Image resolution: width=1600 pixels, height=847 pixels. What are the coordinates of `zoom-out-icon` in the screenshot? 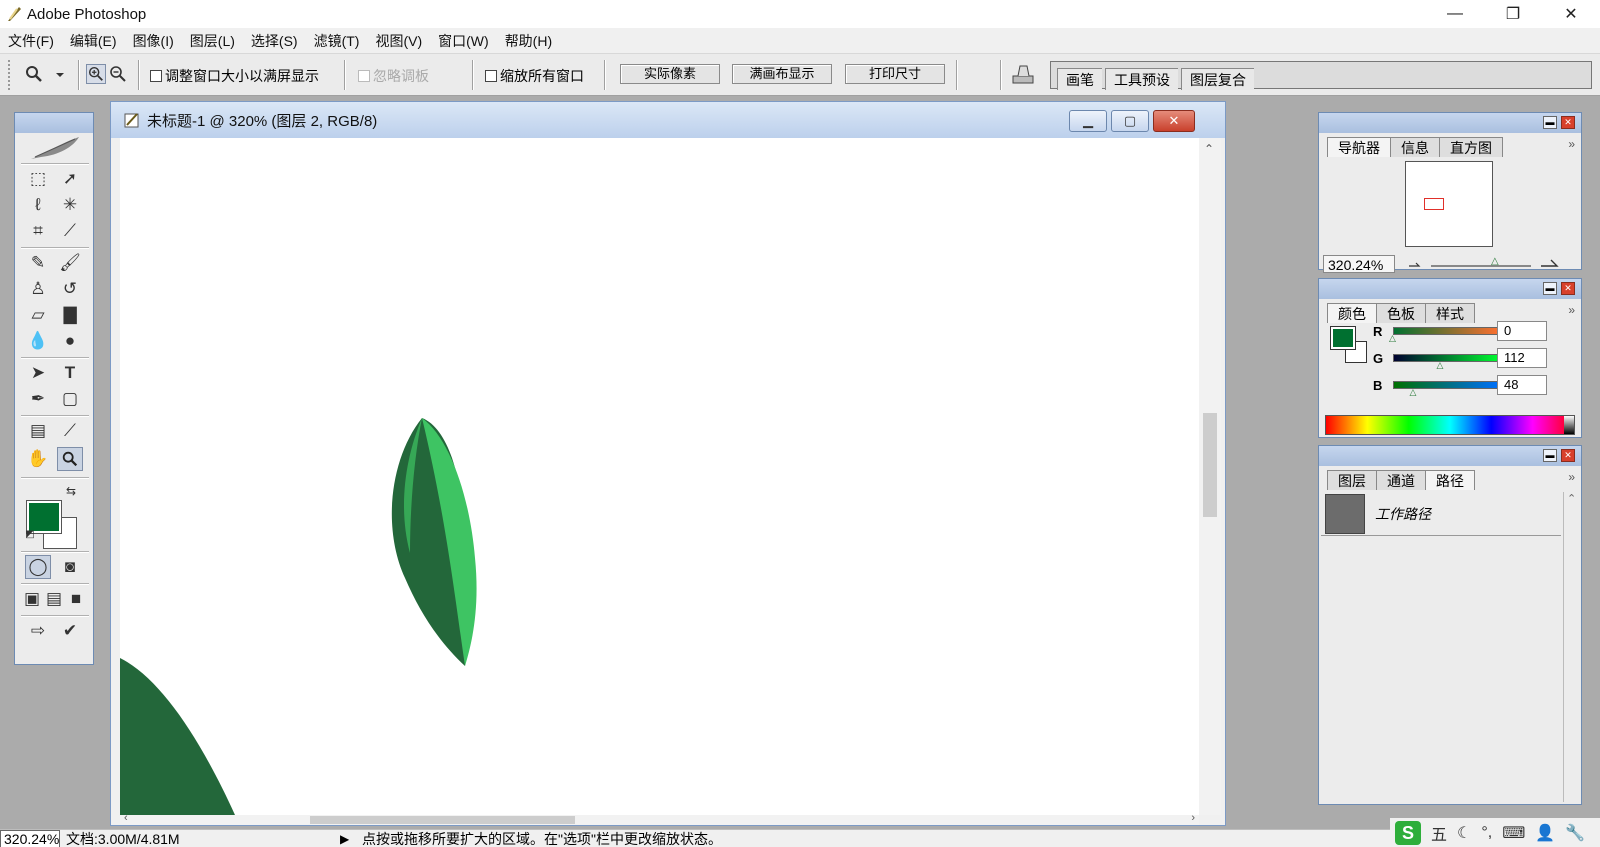 It's located at (118, 74).